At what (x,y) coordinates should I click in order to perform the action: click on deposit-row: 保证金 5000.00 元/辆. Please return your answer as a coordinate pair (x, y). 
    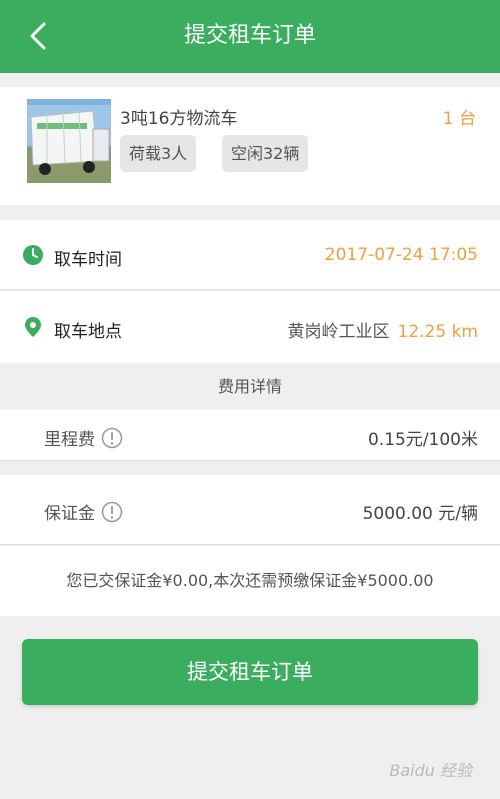
    Looking at the image, I should click on (250, 510).